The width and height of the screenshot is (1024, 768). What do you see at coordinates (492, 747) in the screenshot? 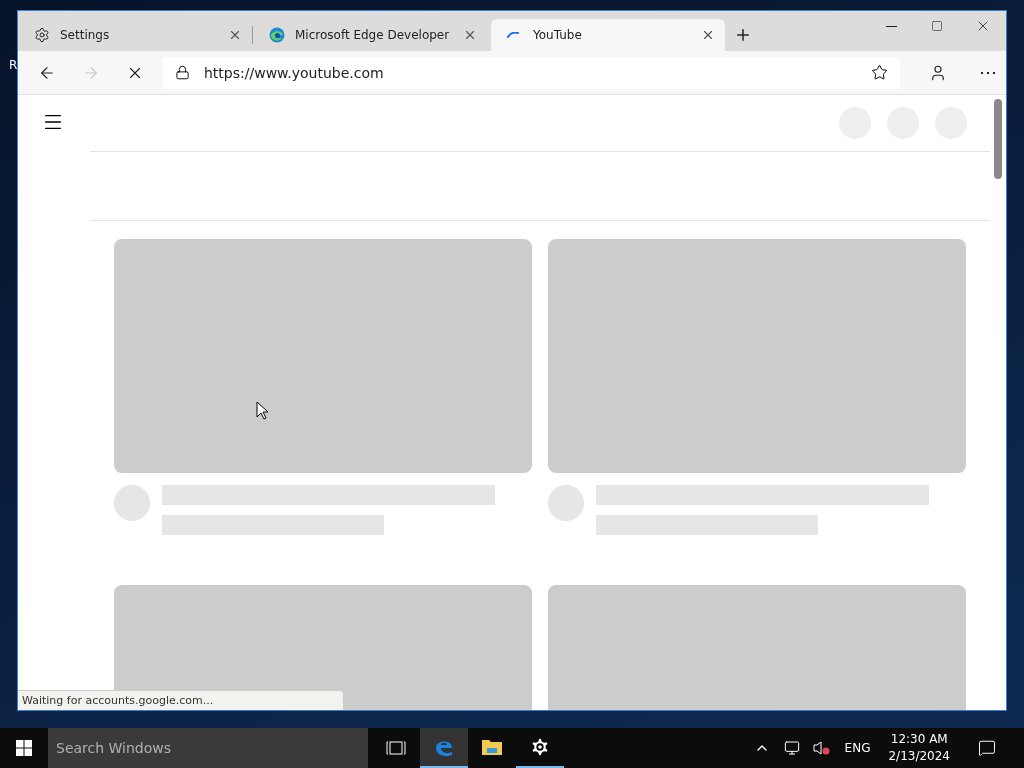
I see `folder-icon` at bounding box center [492, 747].